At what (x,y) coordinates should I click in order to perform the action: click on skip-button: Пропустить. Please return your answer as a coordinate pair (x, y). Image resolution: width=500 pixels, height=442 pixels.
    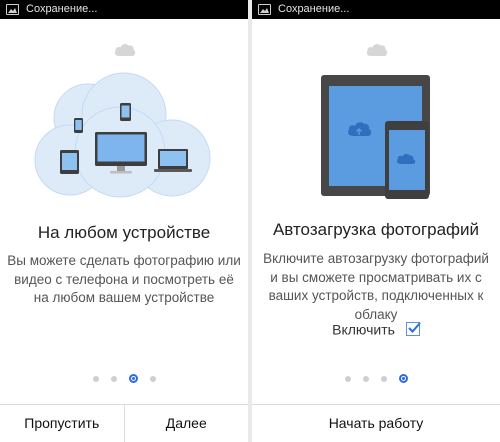
    Looking at the image, I should click on (62, 423).